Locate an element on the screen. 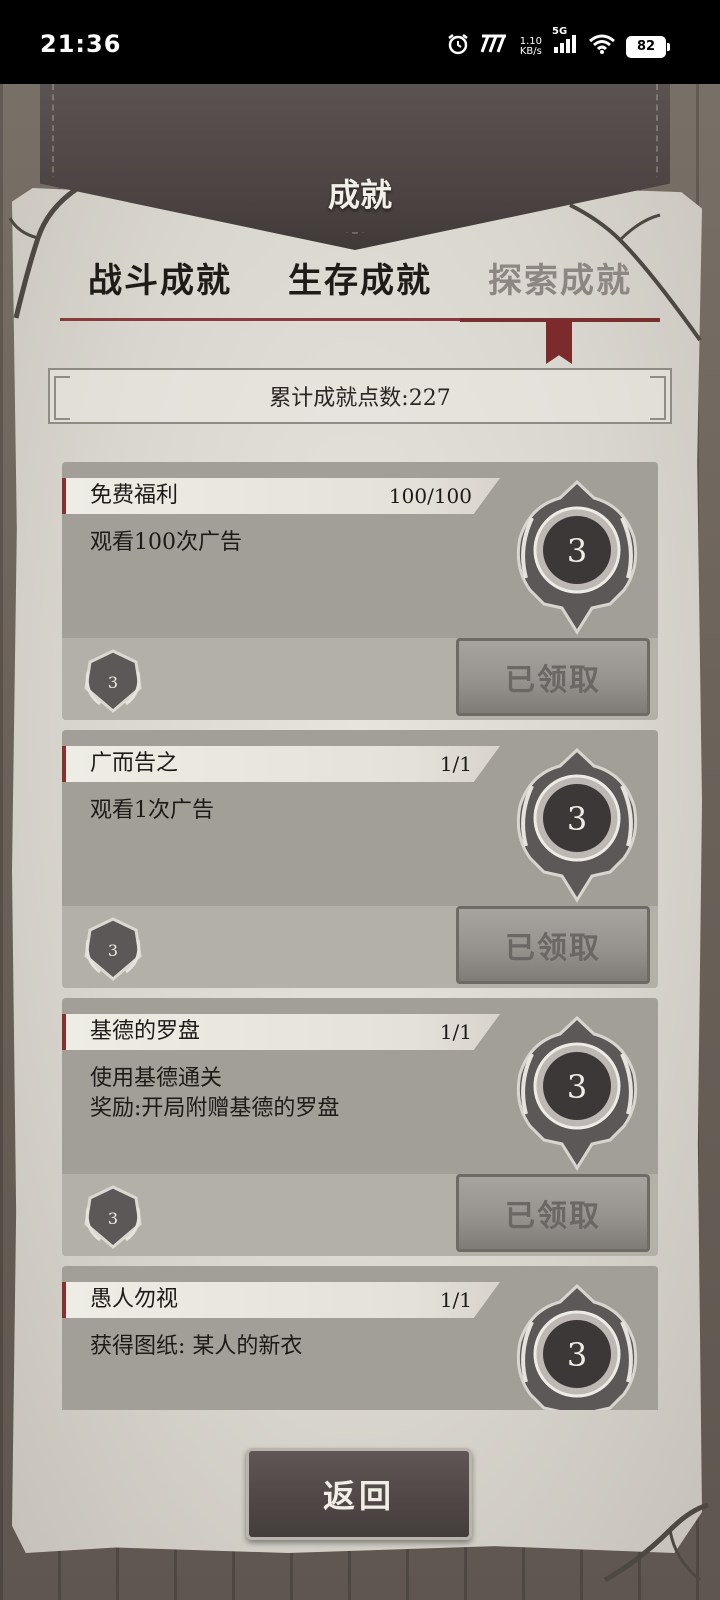  tab-bar: 战斗成就 生存成就 探索成就 is located at coordinates (360, 281).